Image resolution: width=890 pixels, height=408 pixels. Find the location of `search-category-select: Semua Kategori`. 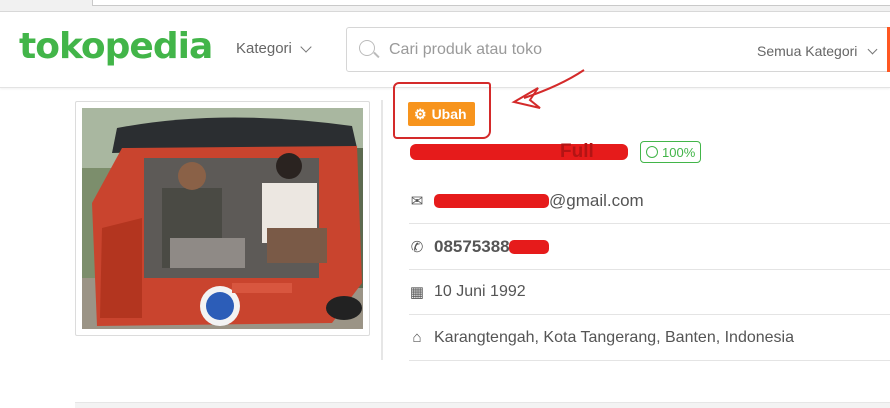

search-category-select: Semua Kategori is located at coordinates (817, 51).